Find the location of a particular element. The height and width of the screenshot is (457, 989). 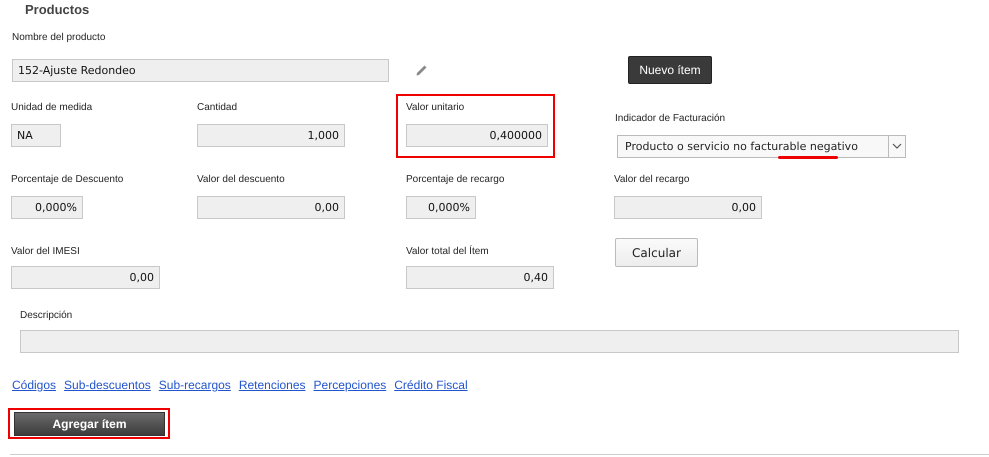

input-field: 1,000 is located at coordinates (271, 135).